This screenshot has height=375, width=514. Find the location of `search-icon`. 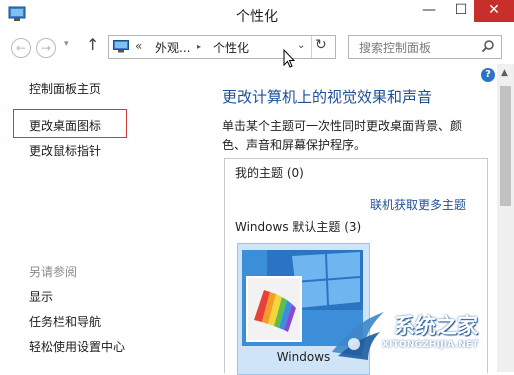

search-icon is located at coordinates (488, 46).